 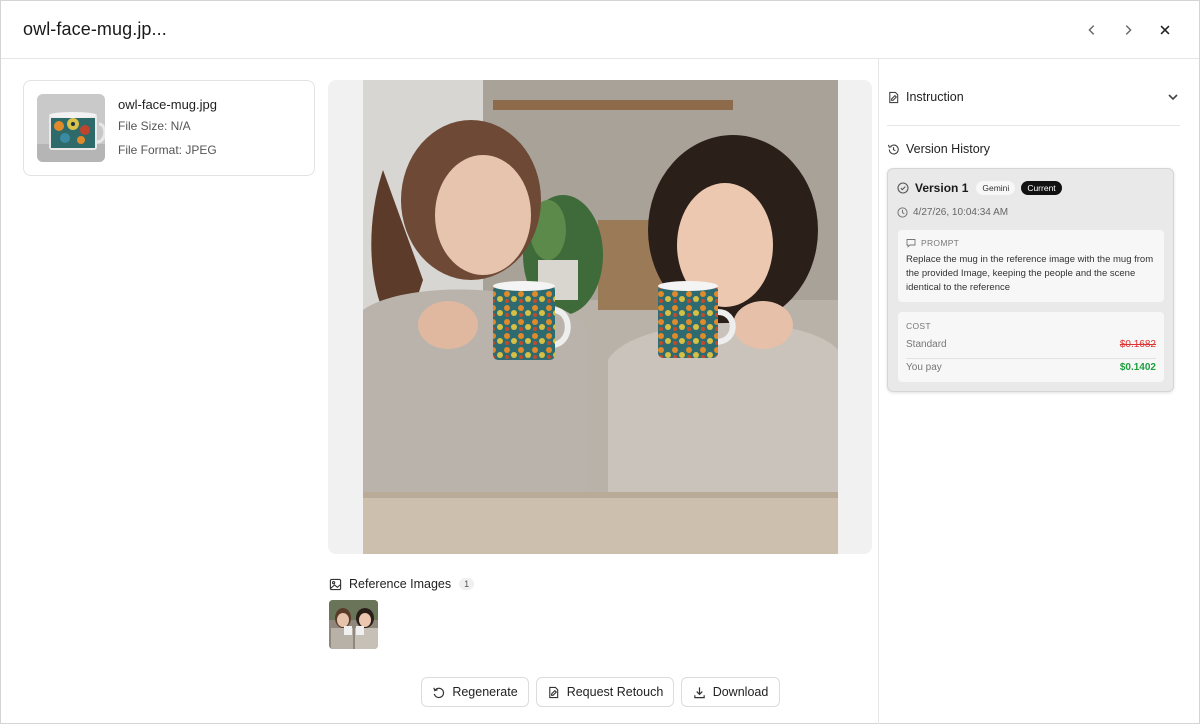 I want to click on instruction-title: Instruction, so click(x=935, y=97).